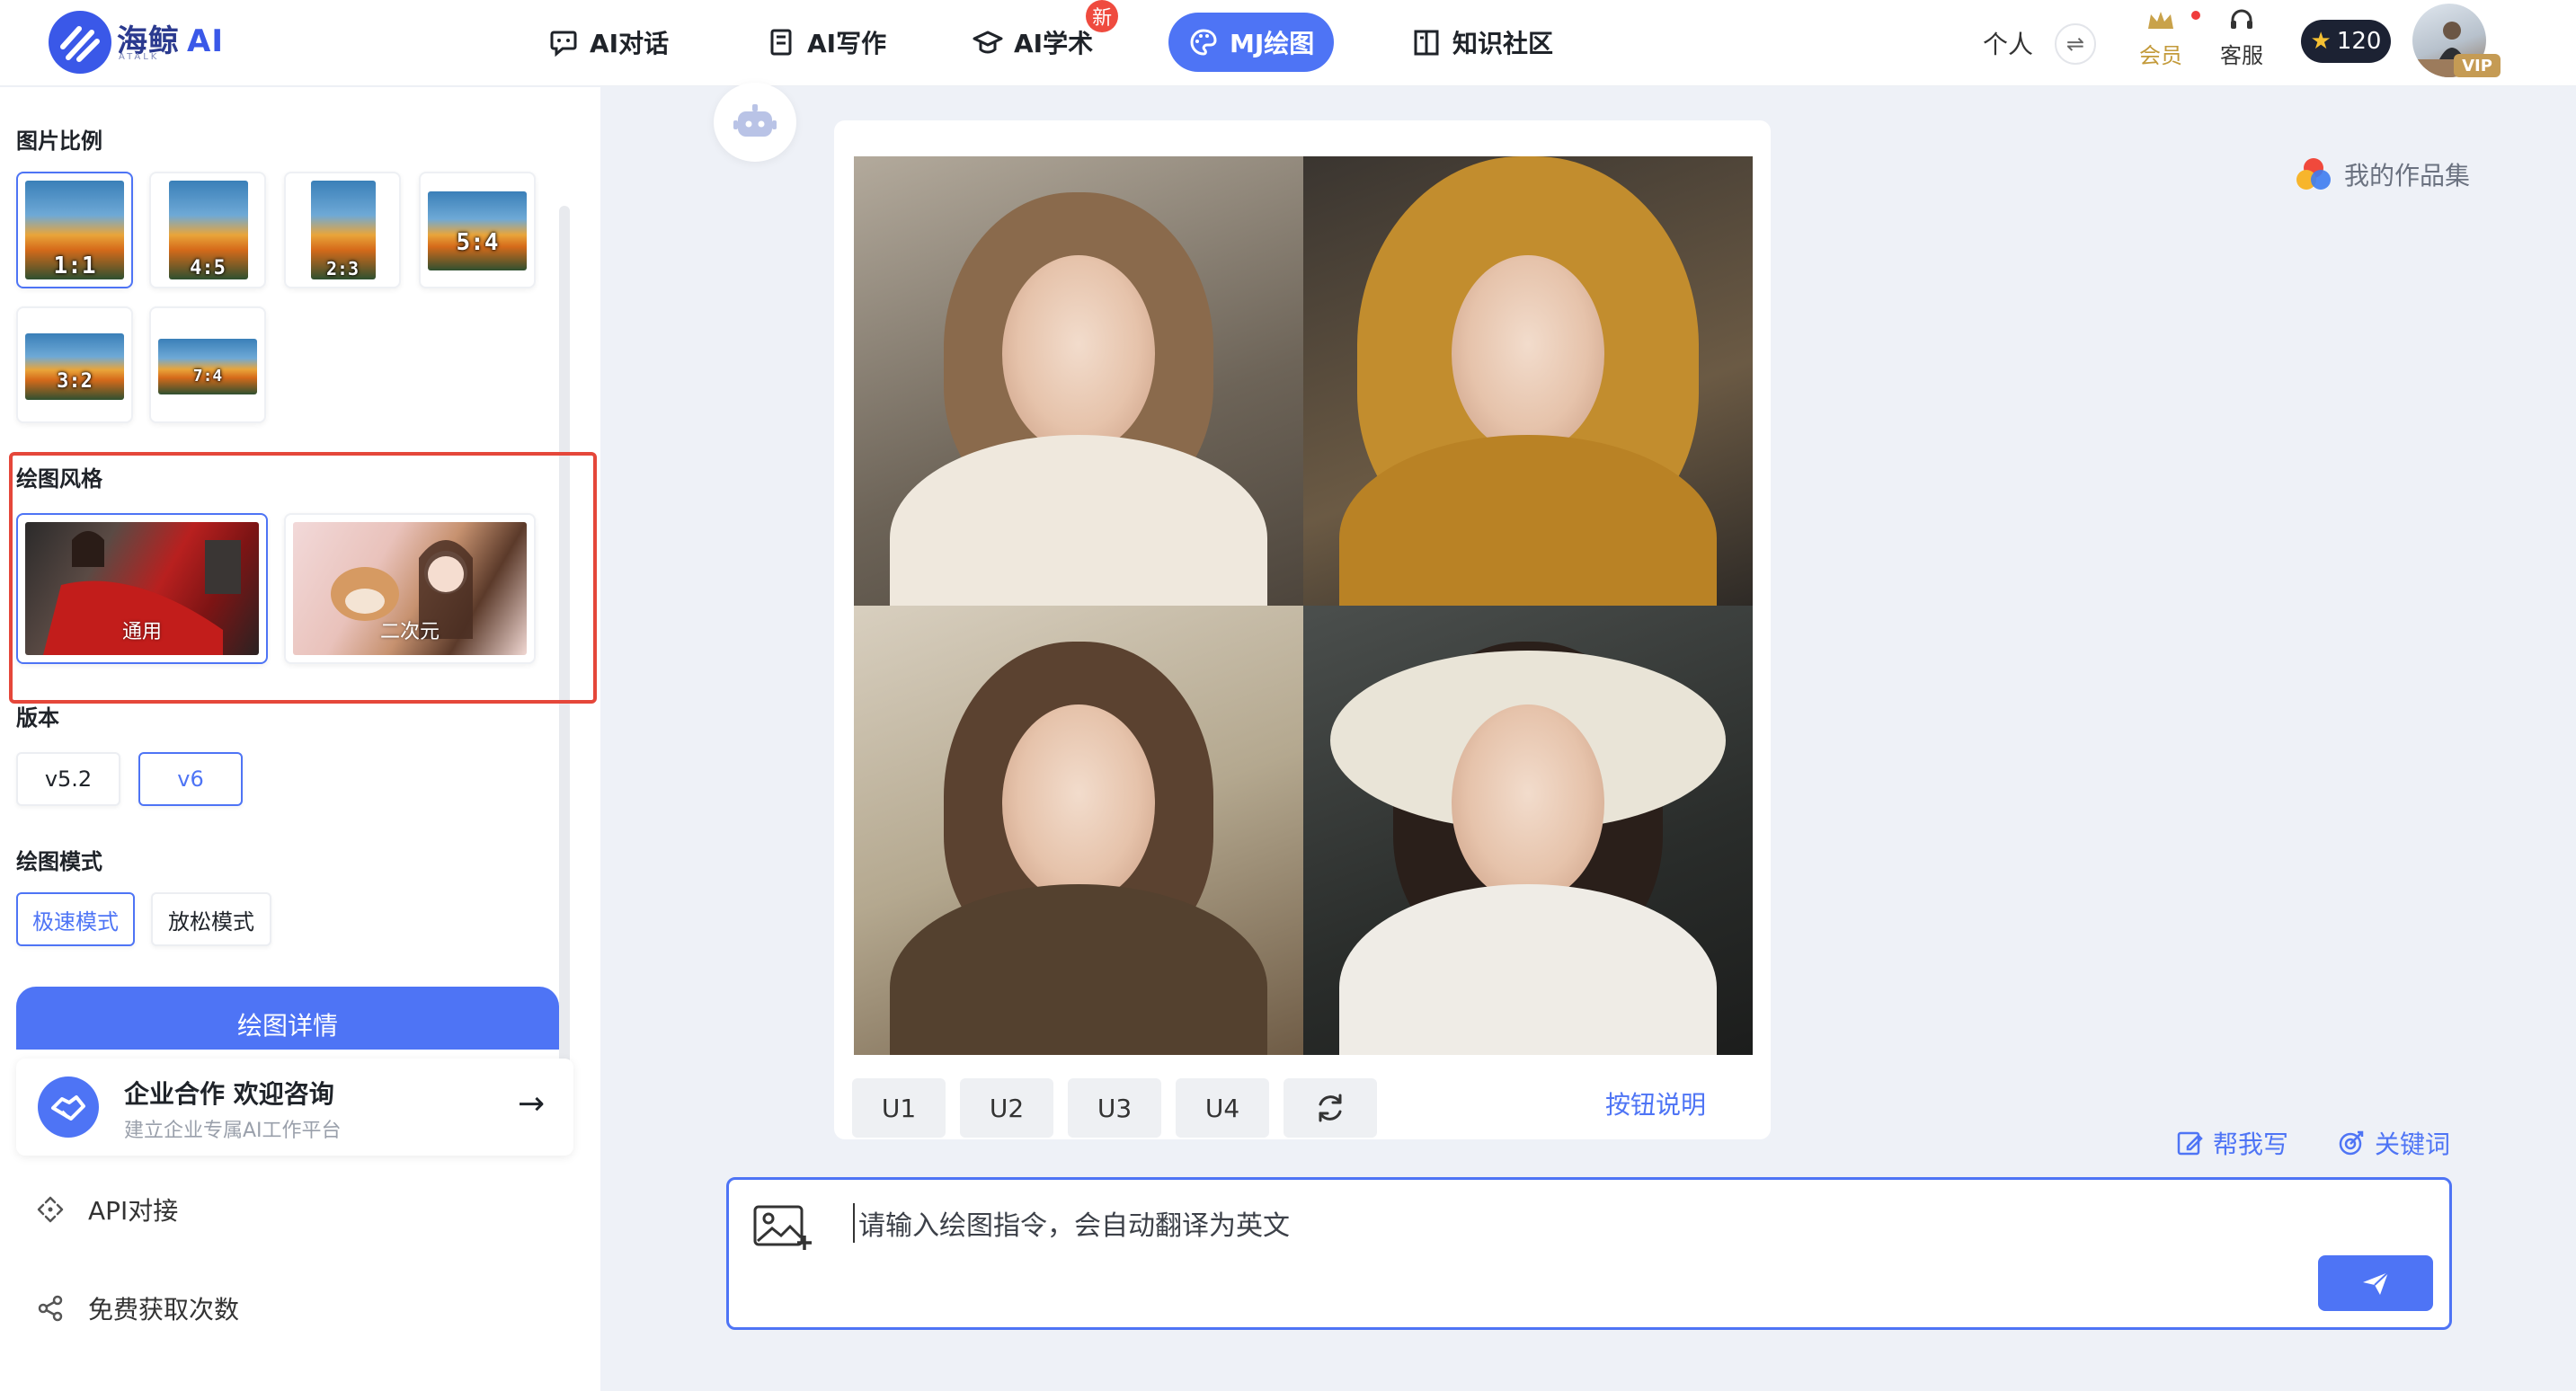 Image resolution: width=2576 pixels, height=1391 pixels. I want to click on star-icon: ★, so click(2321, 41).